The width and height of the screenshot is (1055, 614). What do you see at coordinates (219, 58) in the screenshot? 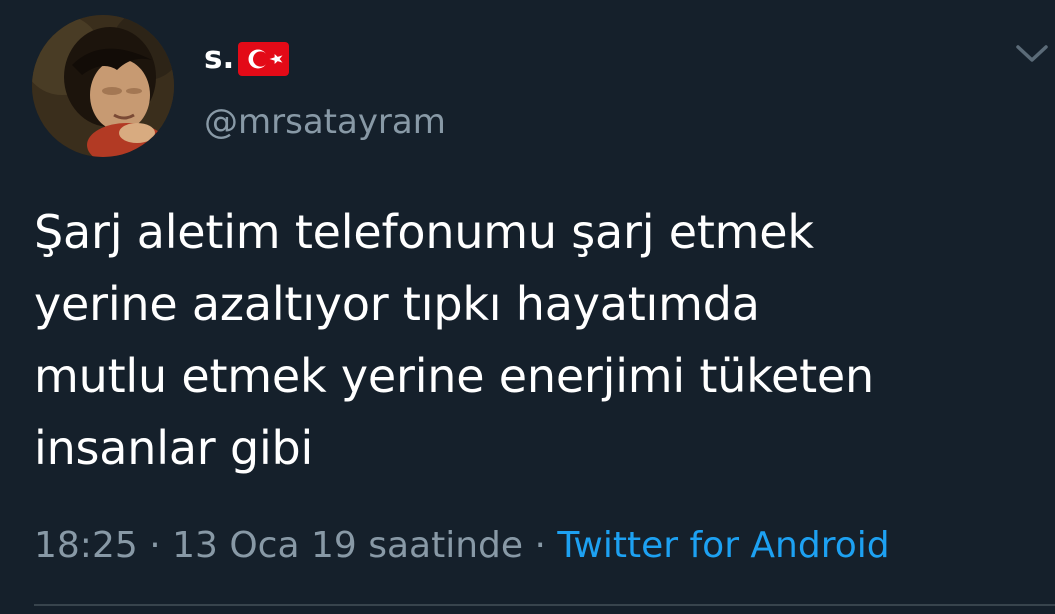
I see `display-name: s.` at bounding box center [219, 58].